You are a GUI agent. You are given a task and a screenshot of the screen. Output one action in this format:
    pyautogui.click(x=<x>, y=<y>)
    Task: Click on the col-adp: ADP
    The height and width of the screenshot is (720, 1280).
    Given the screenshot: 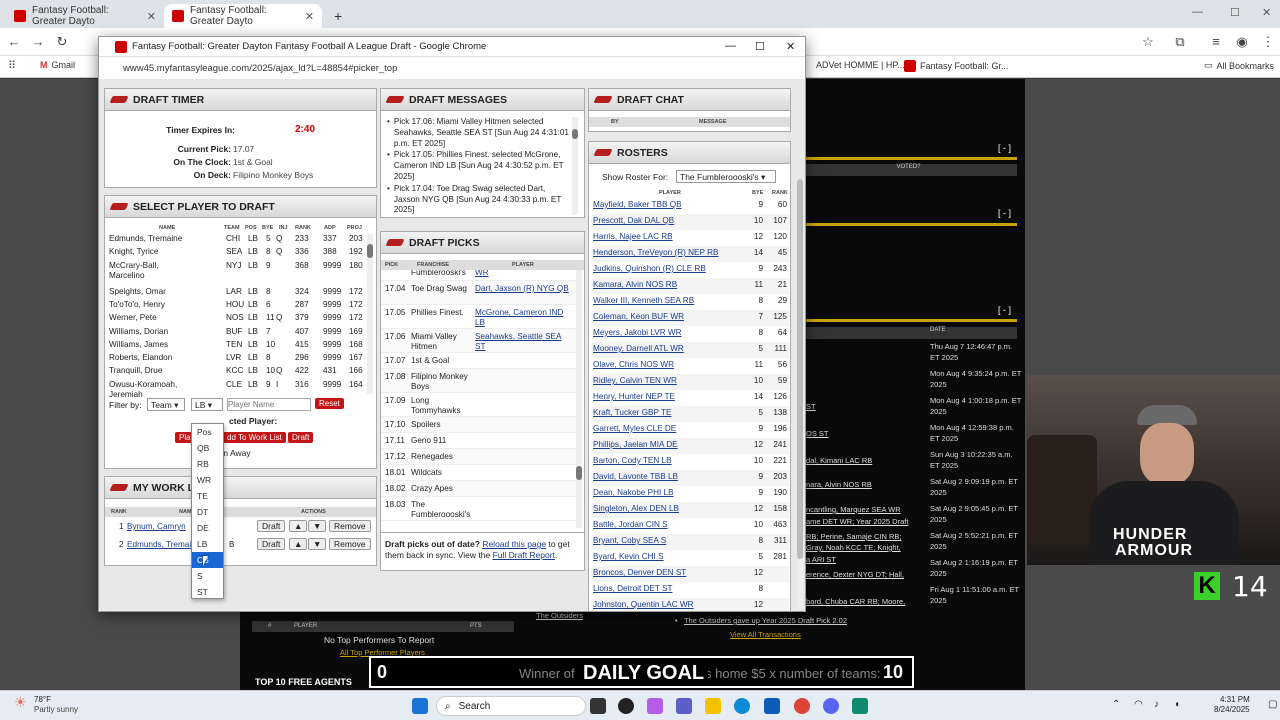 What is the action you would take?
    pyautogui.click(x=330, y=228)
    